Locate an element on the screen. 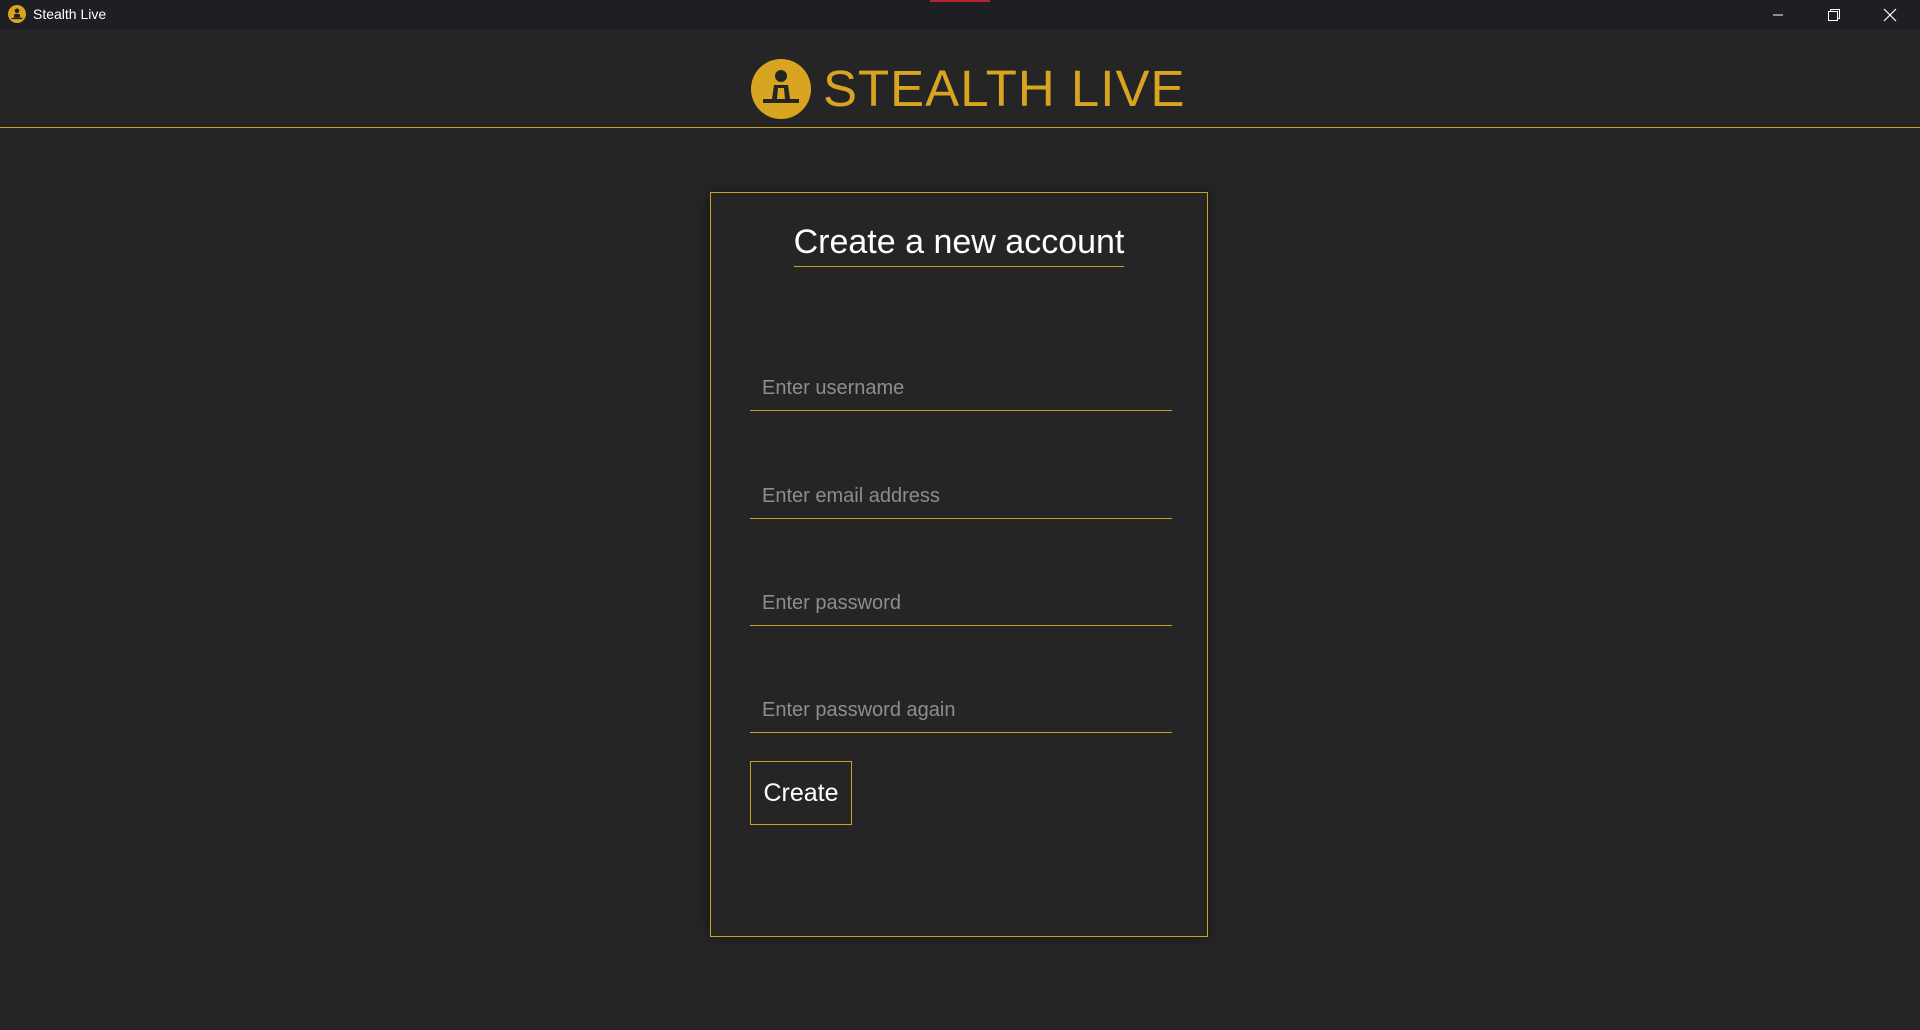  username-field is located at coordinates (961, 388).